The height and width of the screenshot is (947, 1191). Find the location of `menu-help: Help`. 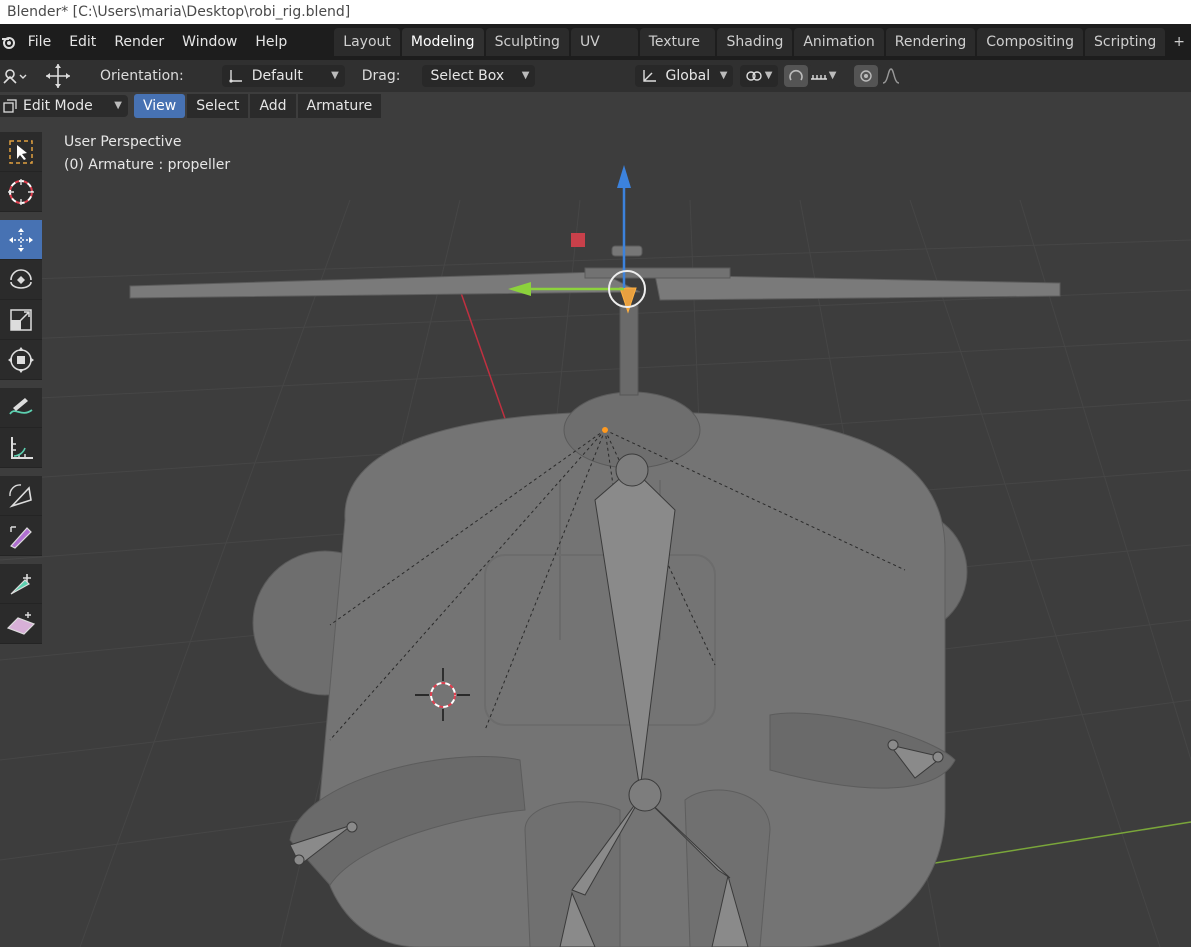

menu-help: Help is located at coordinates (271, 42).